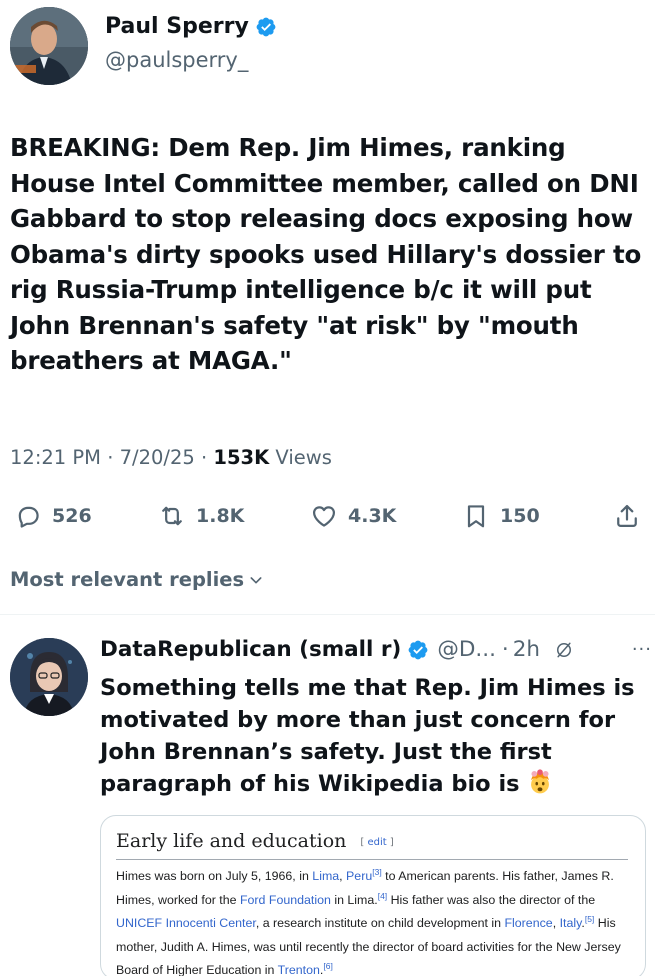 The image size is (655, 976). Describe the element at coordinates (214, 876) in the screenshot. I see `wiki-text: Himes was born on July 5, 1966, in` at that location.